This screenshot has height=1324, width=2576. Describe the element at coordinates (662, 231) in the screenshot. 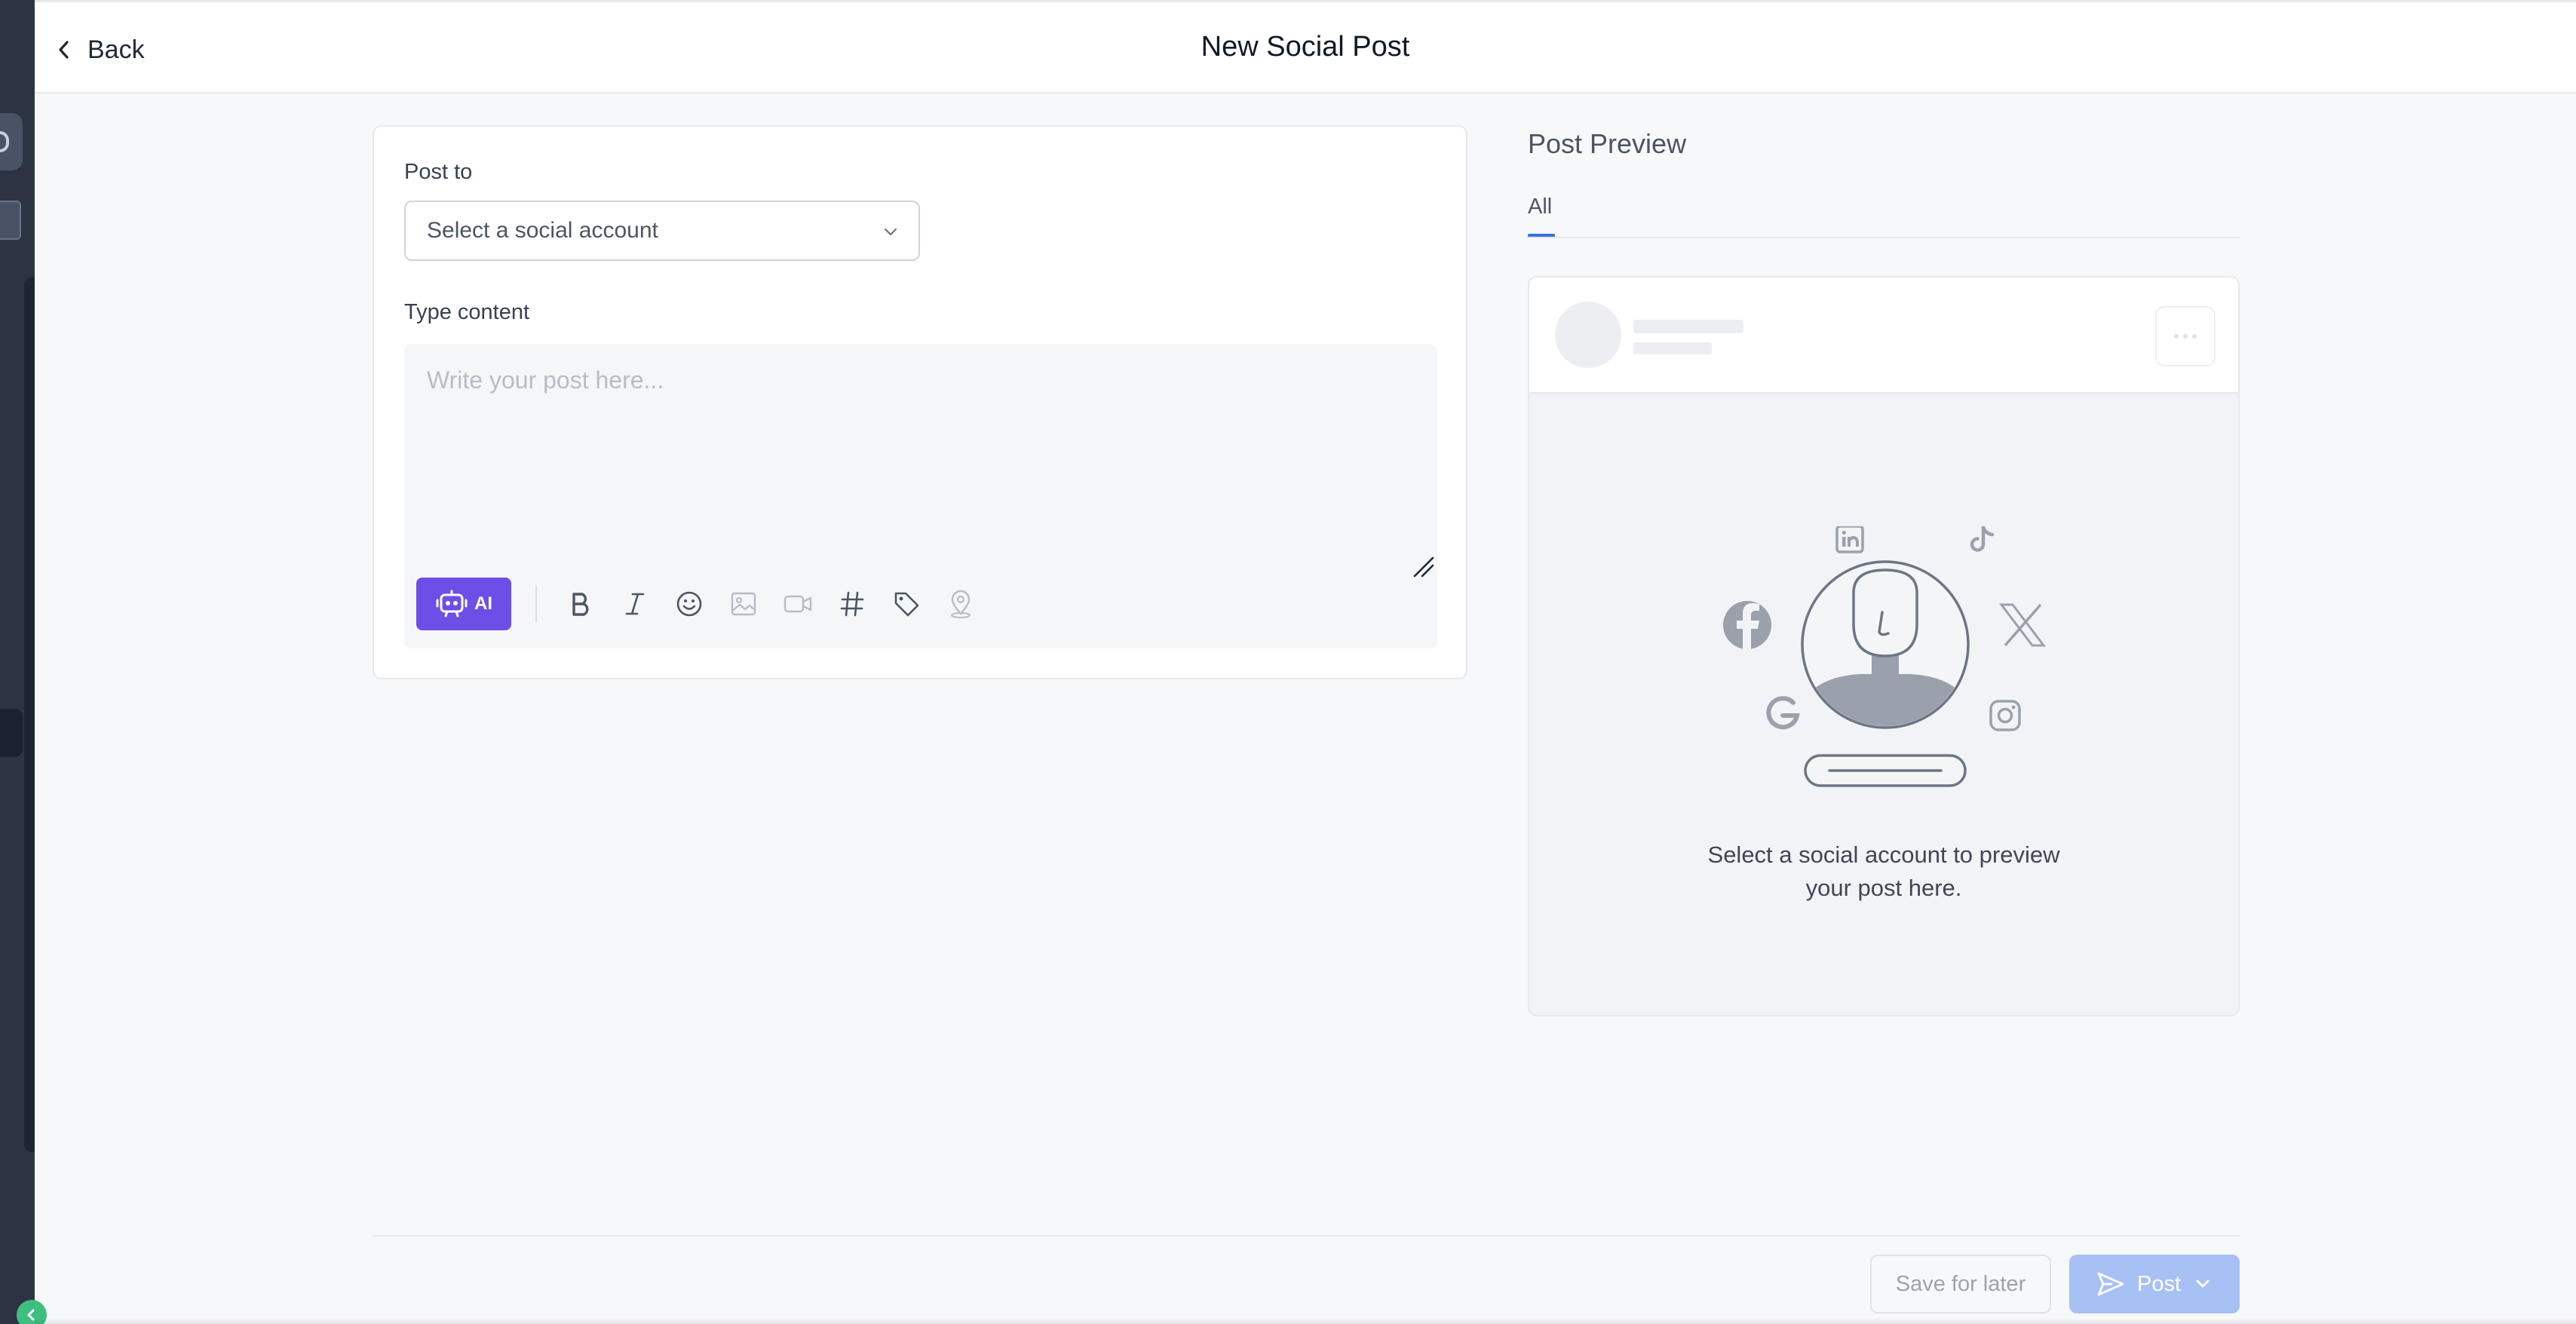

I see `social-account-select: Select a social account` at that location.